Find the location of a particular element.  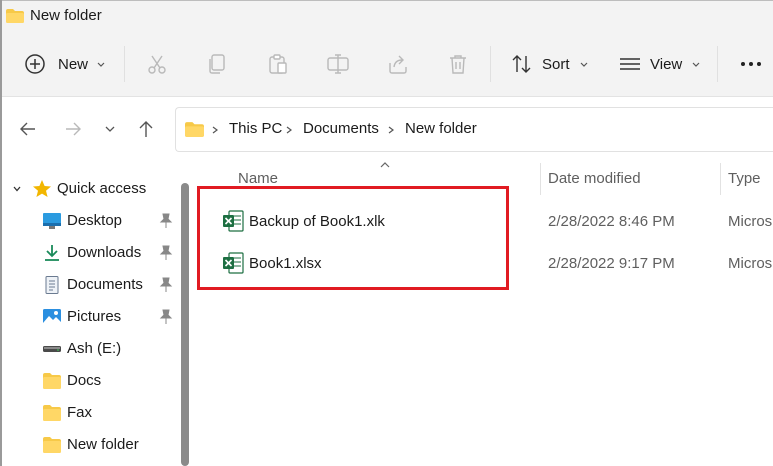

sidebar-item-downloads: Downloads is located at coordinates (91, 253).